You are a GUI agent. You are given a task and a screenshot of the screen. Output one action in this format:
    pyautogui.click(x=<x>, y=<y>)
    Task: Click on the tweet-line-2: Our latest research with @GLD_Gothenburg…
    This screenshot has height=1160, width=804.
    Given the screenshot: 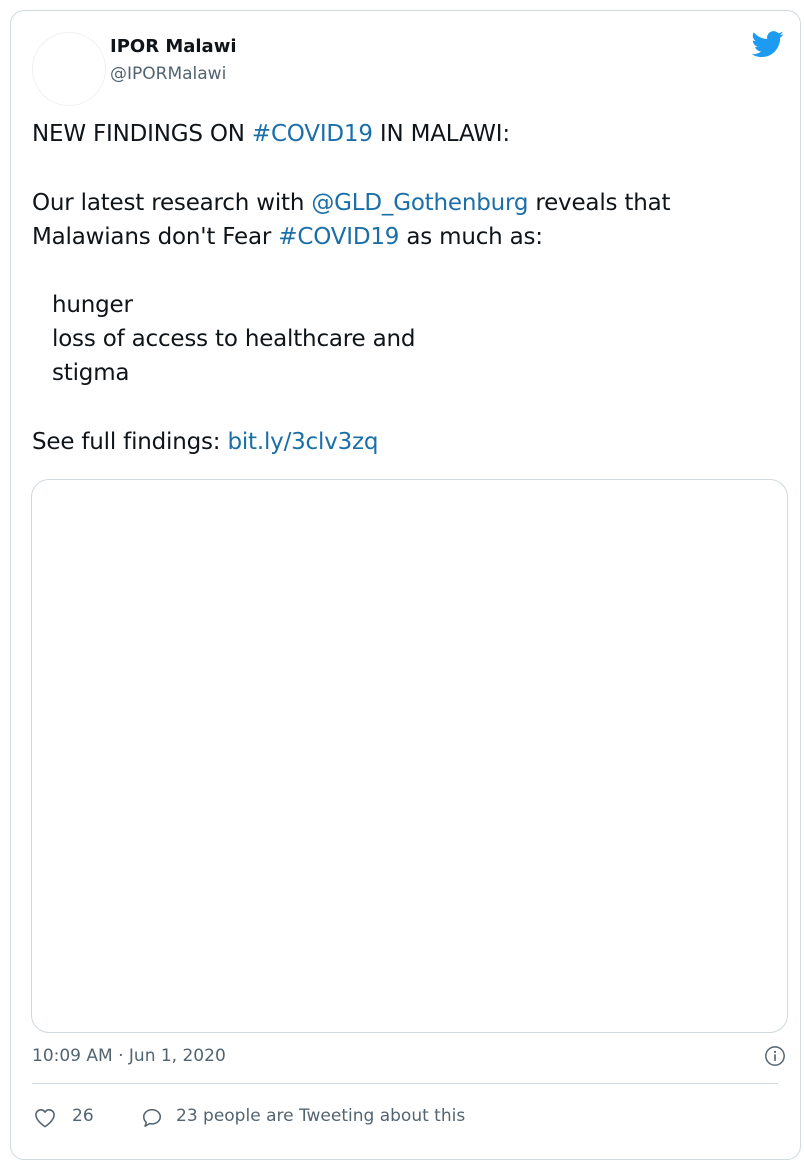 What is the action you would take?
    pyautogui.click(x=402, y=203)
    